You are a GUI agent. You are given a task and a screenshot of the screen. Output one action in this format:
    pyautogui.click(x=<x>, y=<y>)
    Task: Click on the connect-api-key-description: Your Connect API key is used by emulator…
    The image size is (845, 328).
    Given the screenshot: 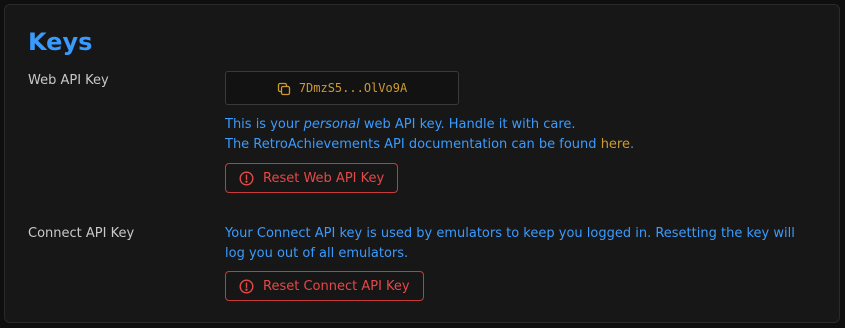 What is the action you would take?
    pyautogui.click(x=510, y=244)
    